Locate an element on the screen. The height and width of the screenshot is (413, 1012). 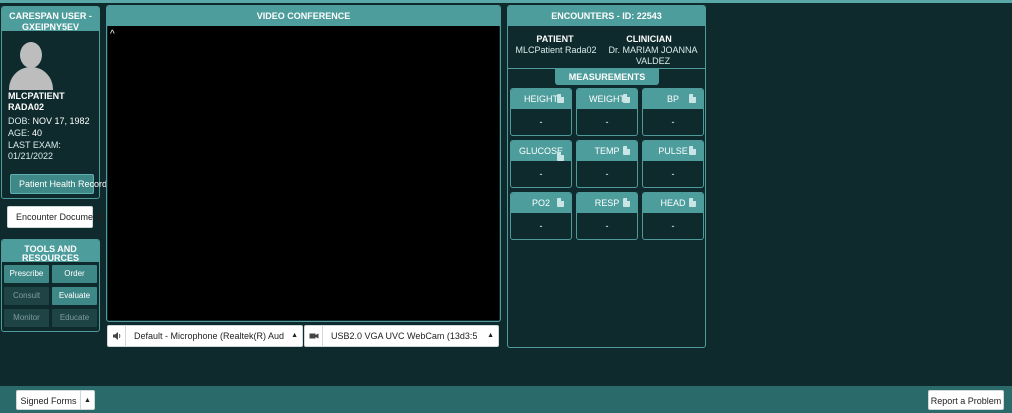
footer-bar is located at coordinates (506, 399).